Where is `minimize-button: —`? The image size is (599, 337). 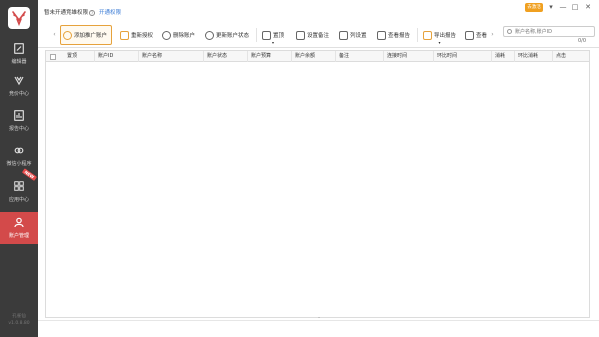 minimize-button: — is located at coordinates (563, 7).